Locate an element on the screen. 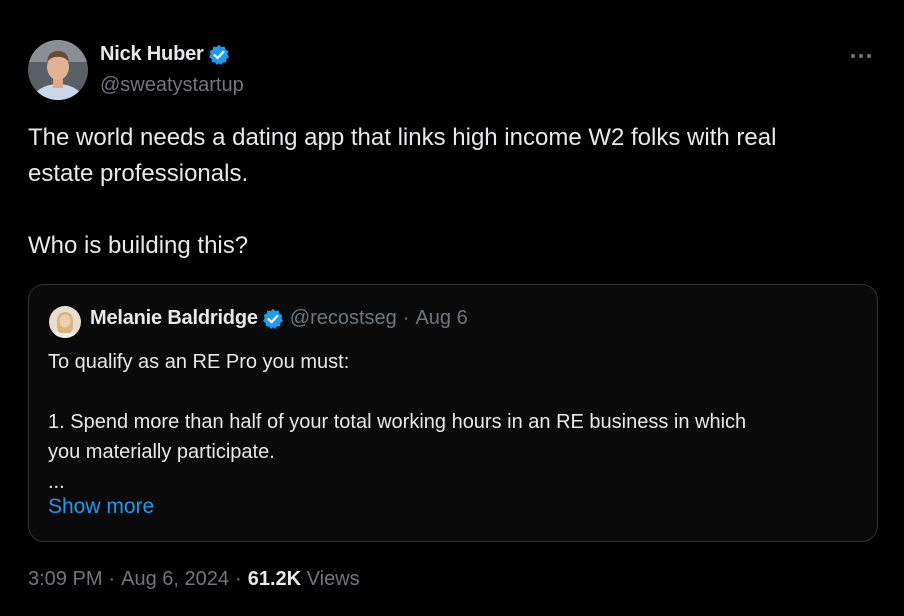  quoted-author-avatar is located at coordinates (65, 322).